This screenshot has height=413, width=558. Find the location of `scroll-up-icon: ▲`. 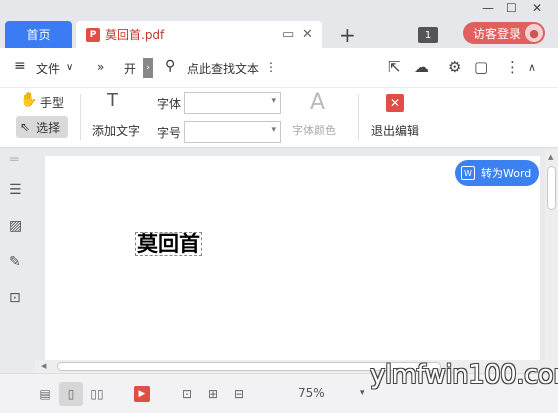

scroll-up-icon: ▲ is located at coordinates (550, 157).